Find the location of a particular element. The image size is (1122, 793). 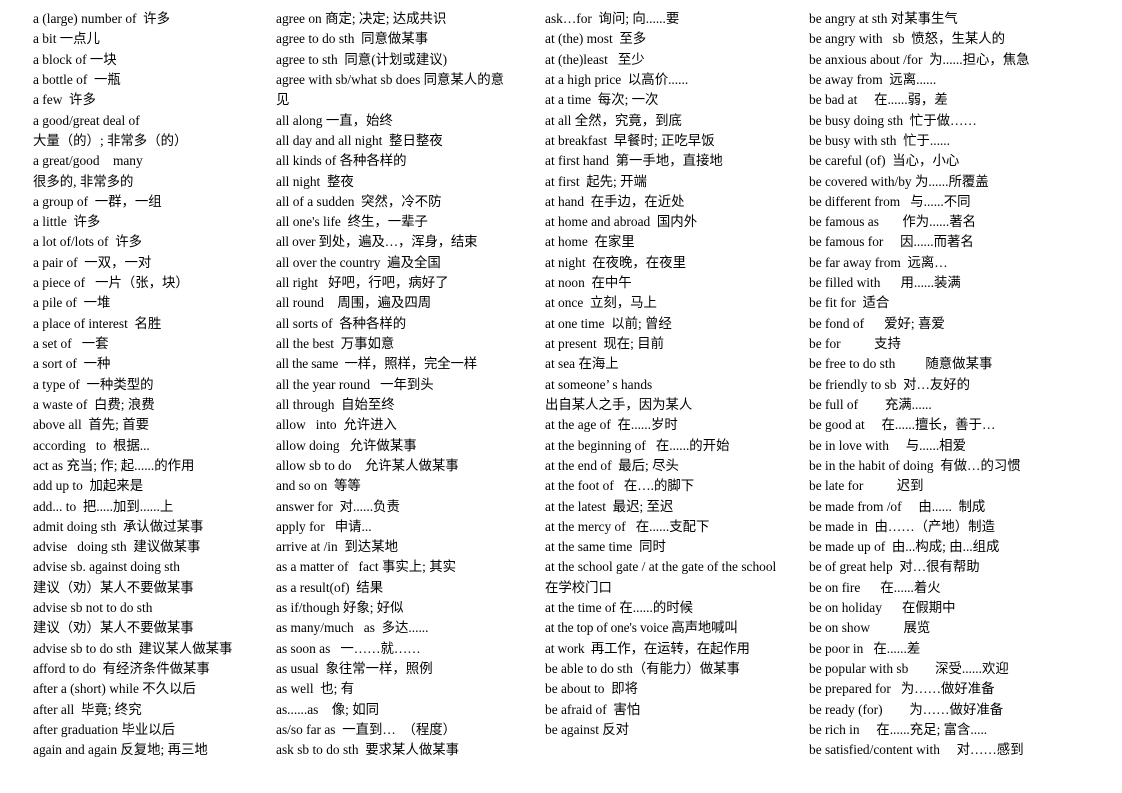

glossary-entry: 大量（的）; 非常多（的） is located at coordinates (110, 140).